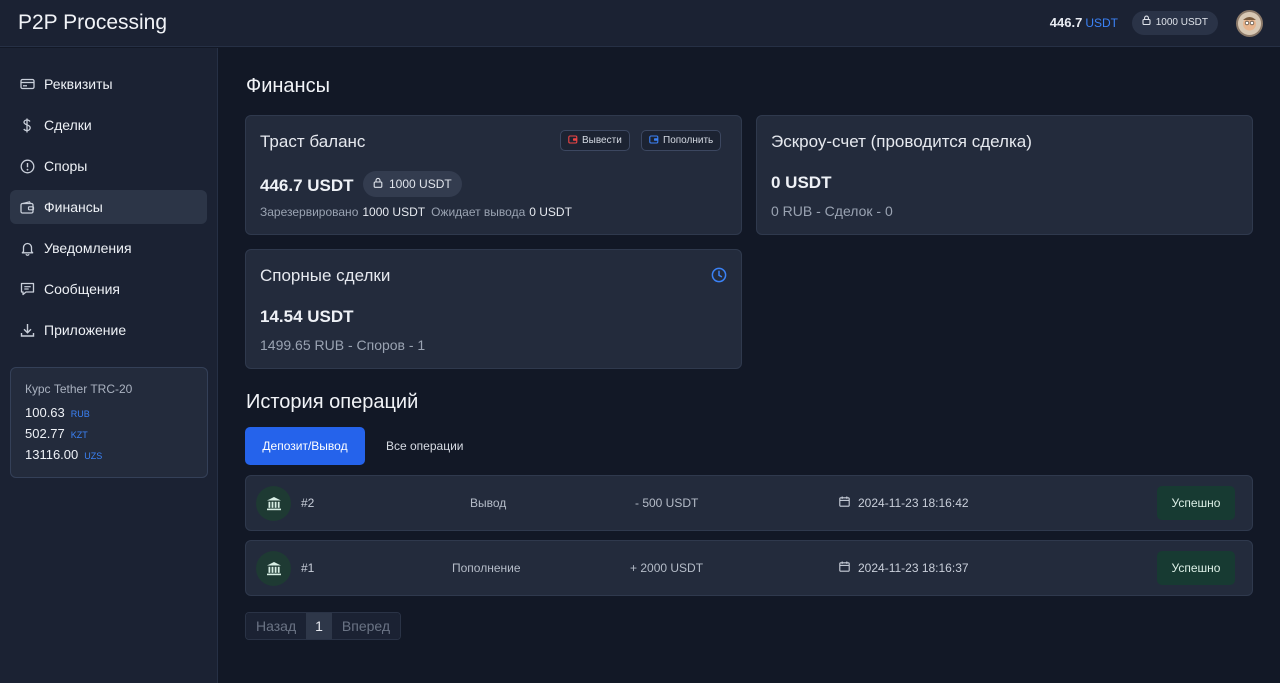 This screenshot has width=1280, height=683. I want to click on tab-all-operations: Все операции, so click(424, 446).